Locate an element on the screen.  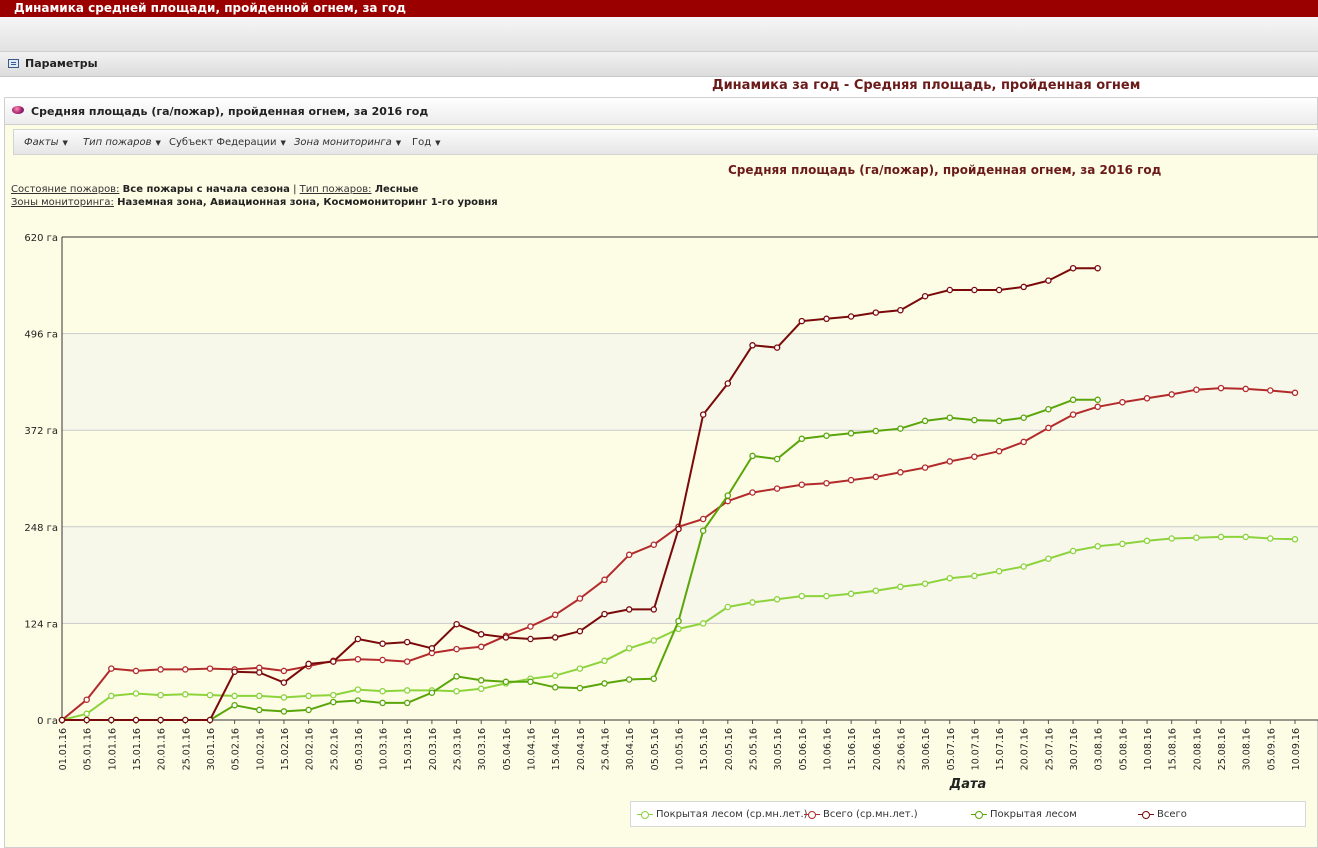
x-tick-label: 05.09.16 is located at coordinates (1271, 749).